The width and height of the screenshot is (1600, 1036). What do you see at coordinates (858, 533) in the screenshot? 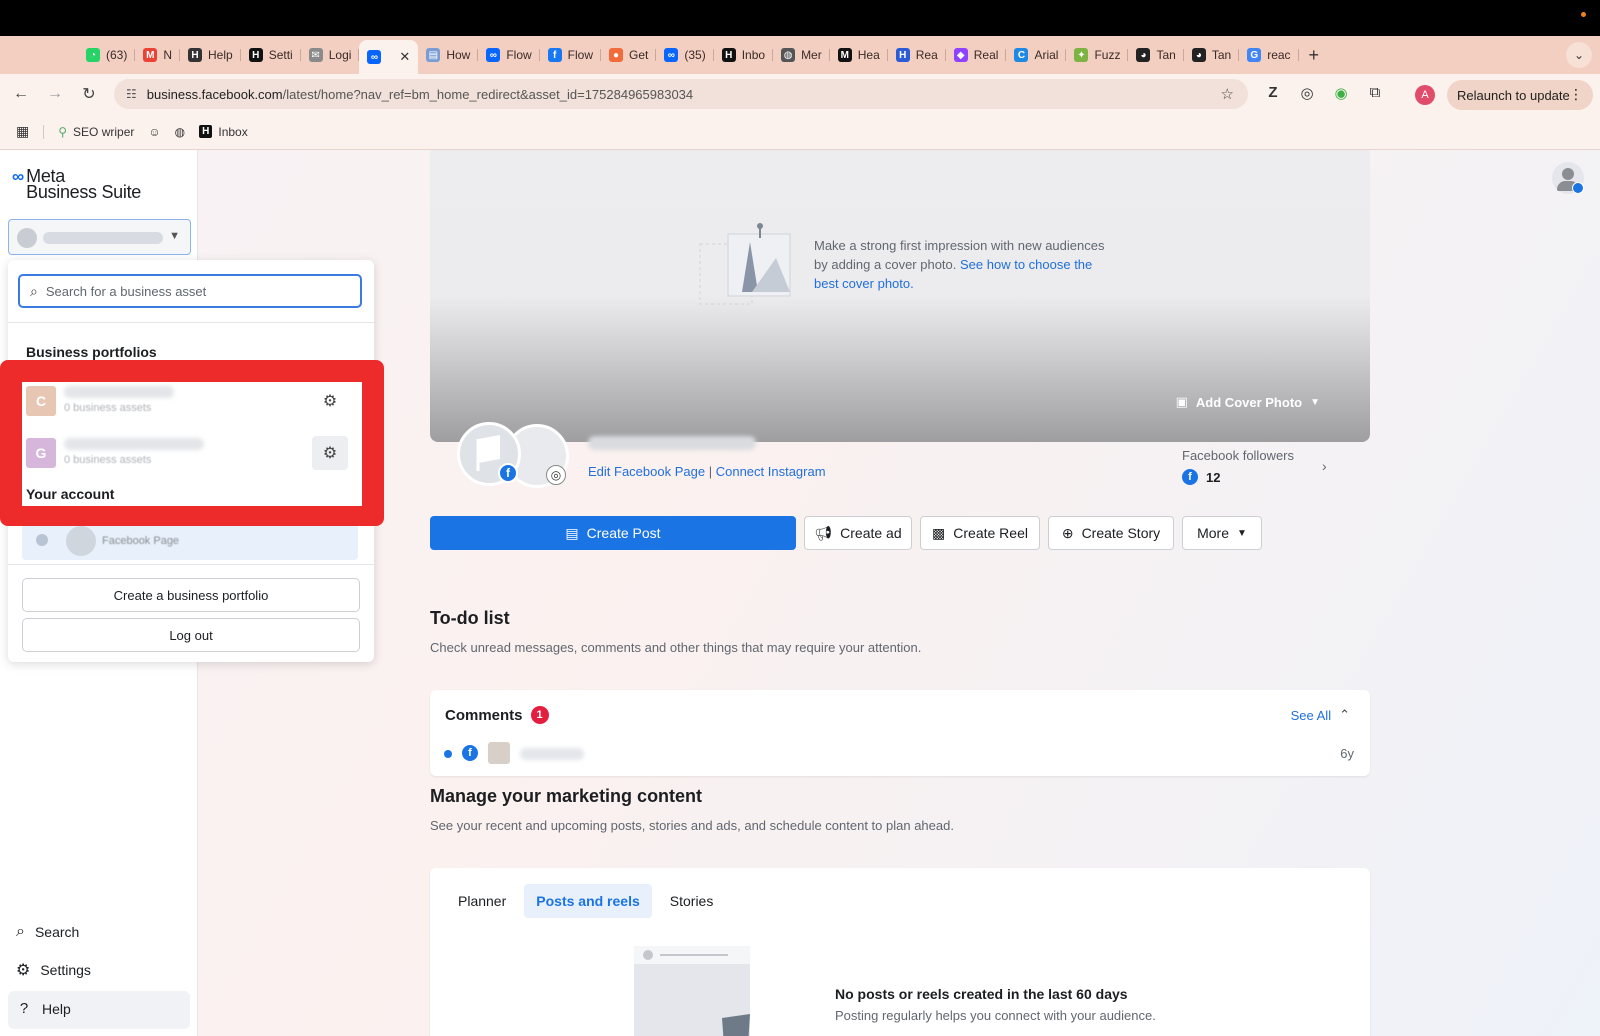
I see `create-ad-button: 📢︎ Create ad` at bounding box center [858, 533].